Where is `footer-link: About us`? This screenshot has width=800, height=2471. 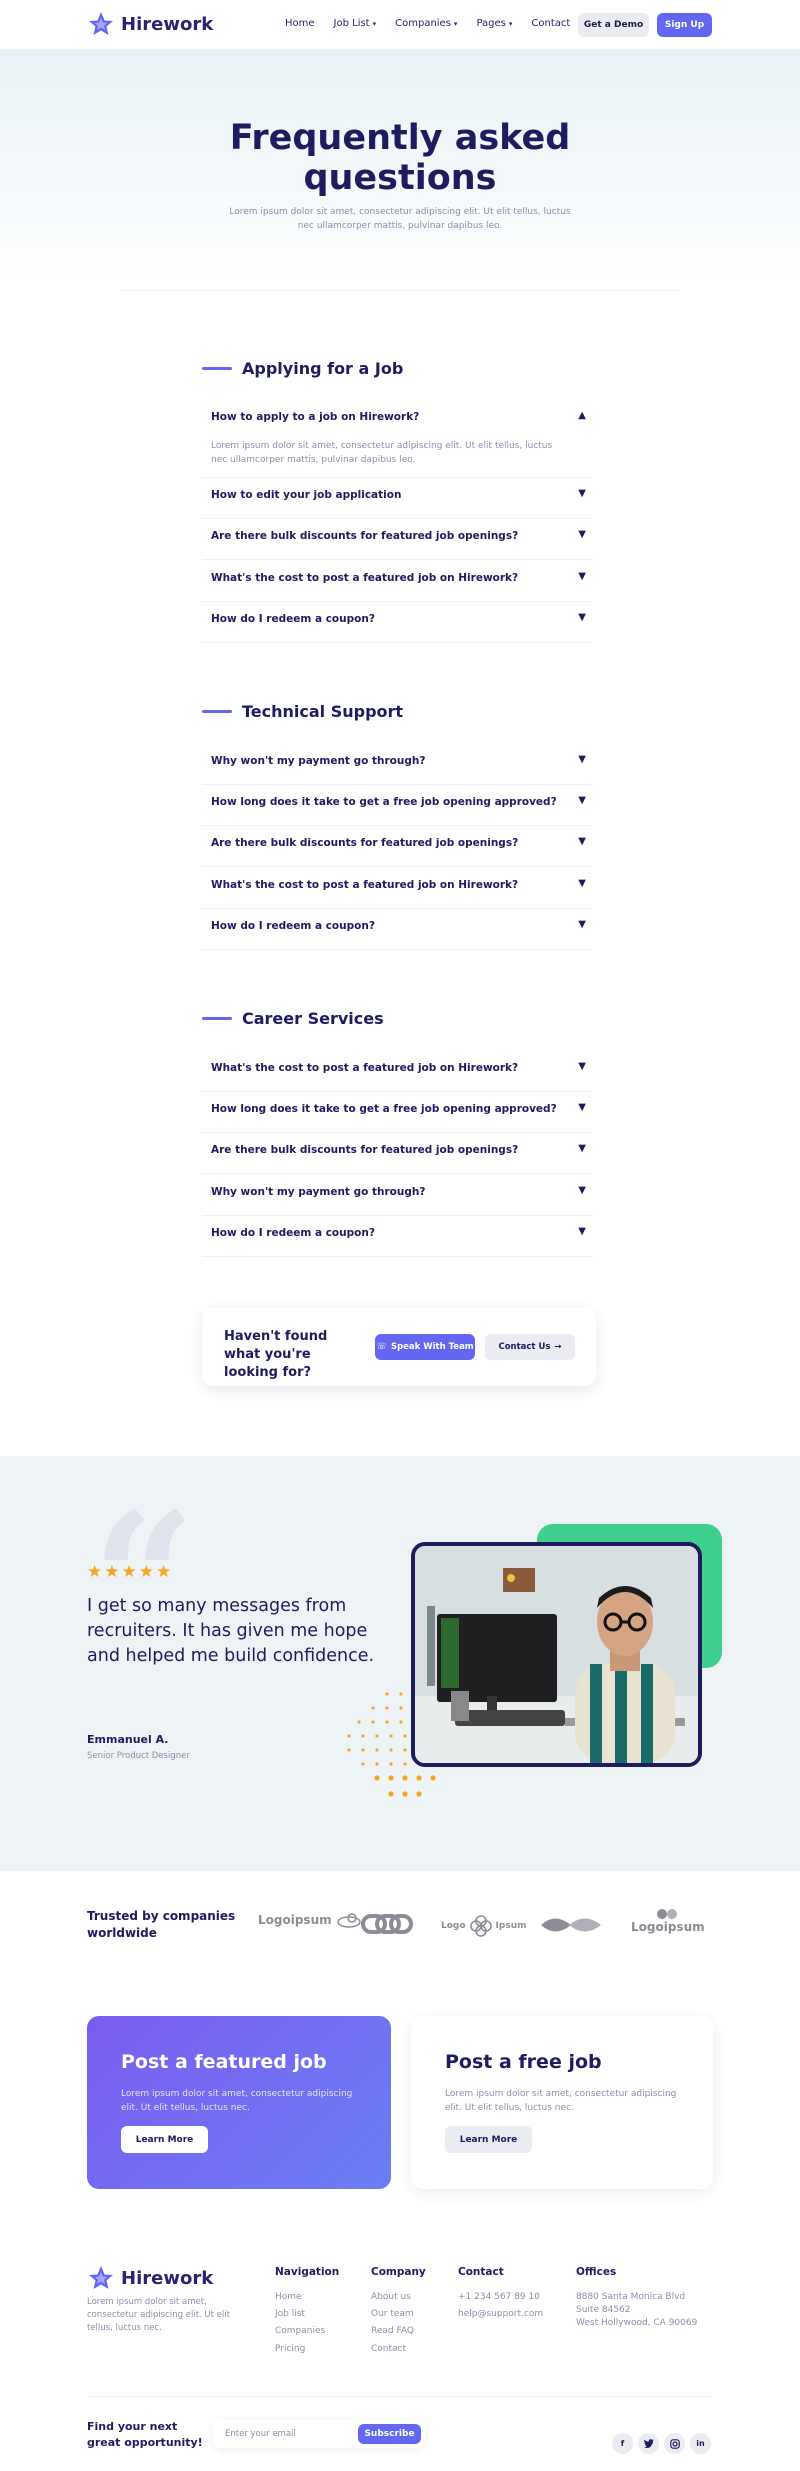 footer-link: About us is located at coordinates (391, 2297).